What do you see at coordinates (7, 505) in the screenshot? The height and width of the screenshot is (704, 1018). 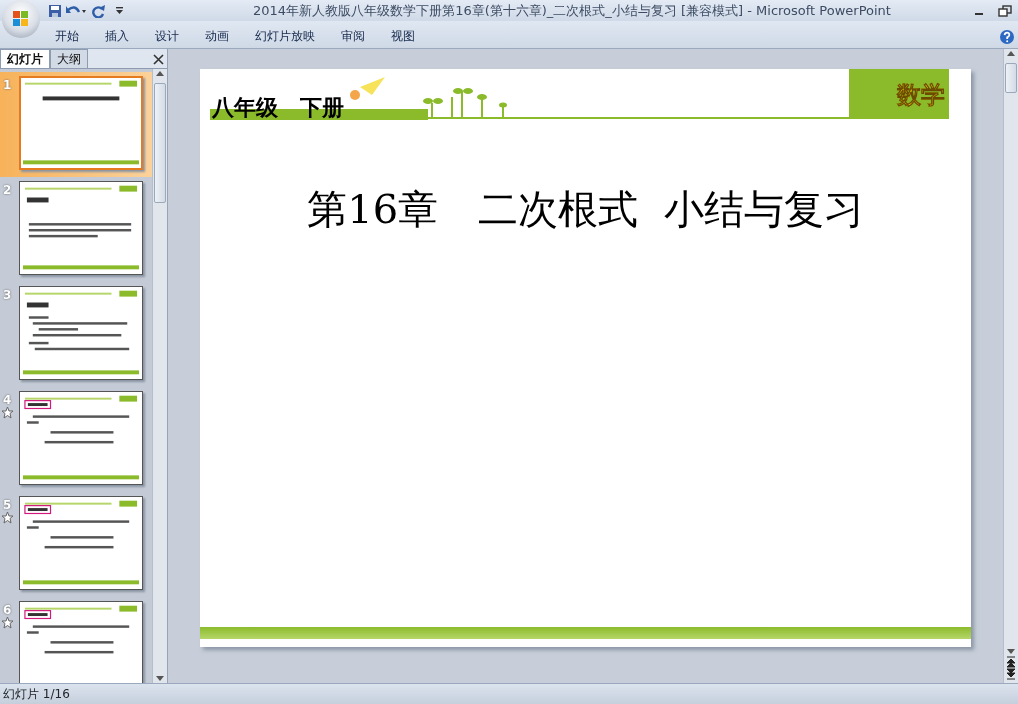 I see `slide-number: 5` at bounding box center [7, 505].